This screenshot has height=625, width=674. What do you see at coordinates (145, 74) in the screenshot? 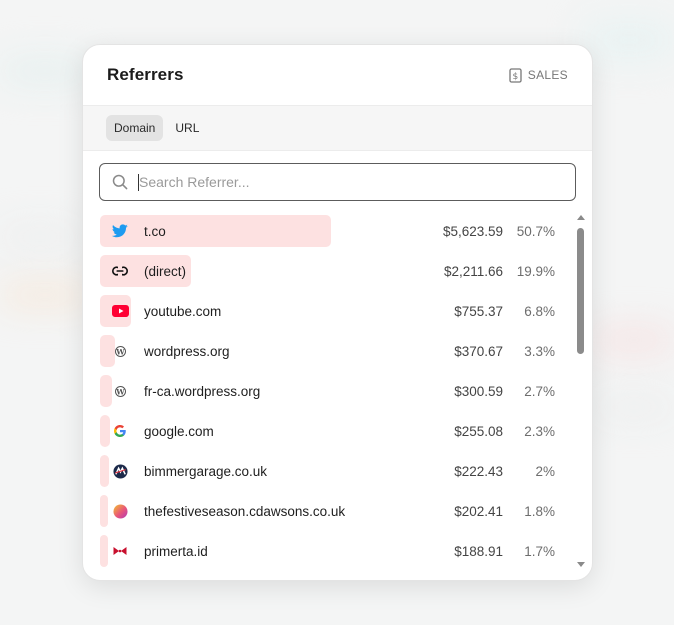
I see `card-title: Referrers` at bounding box center [145, 74].